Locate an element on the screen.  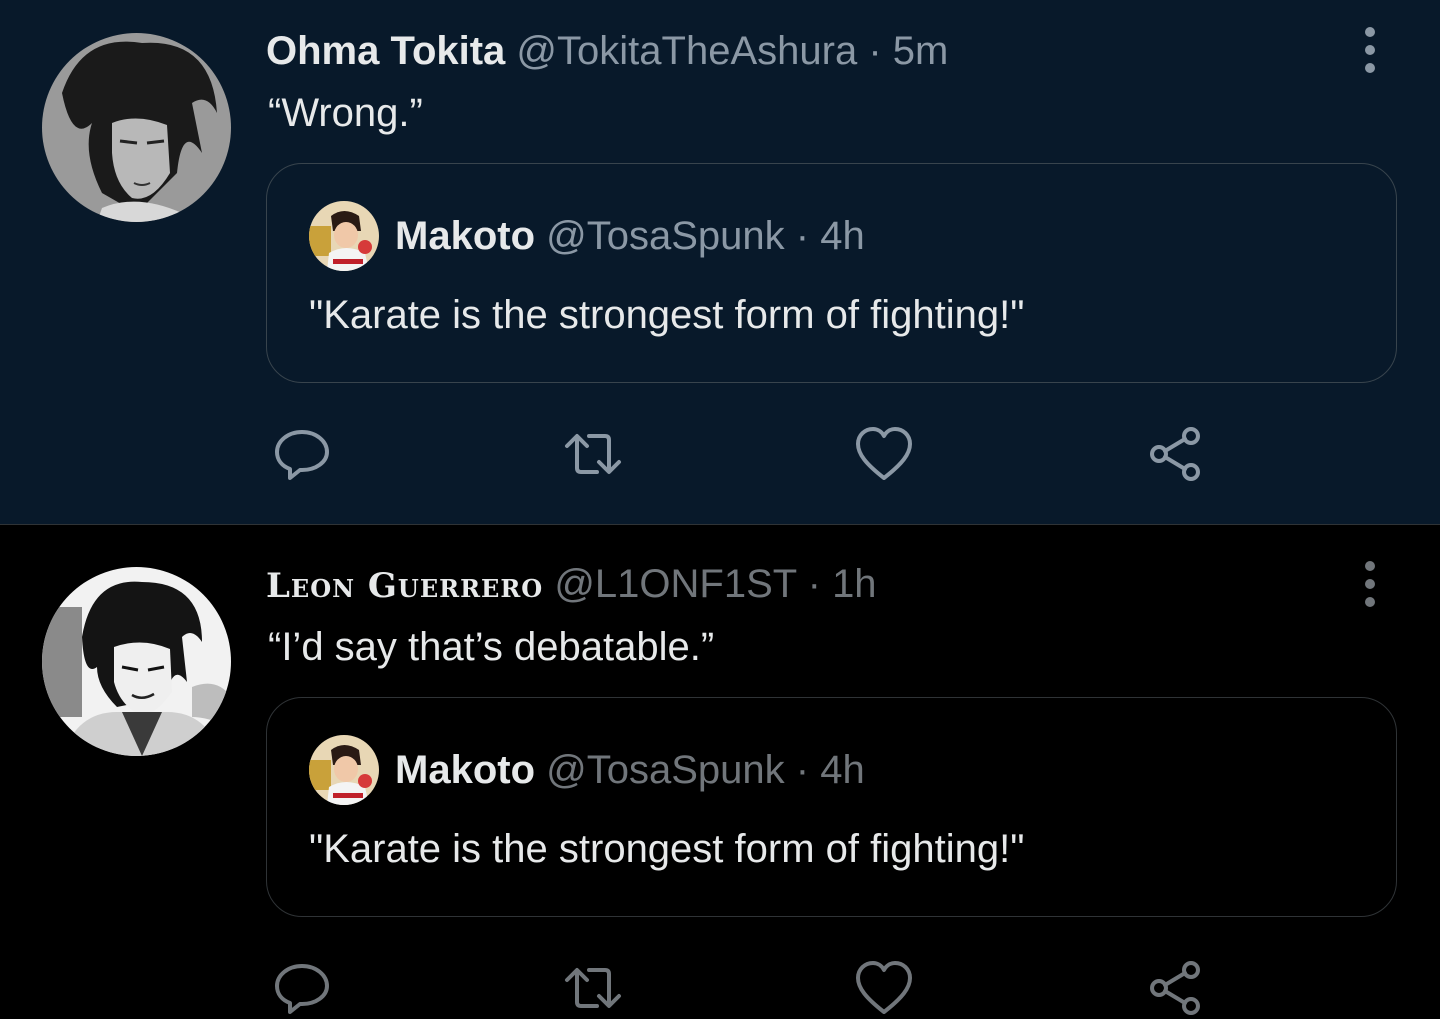
tweet-text: “Wrong.” is located at coordinates (345, 113).